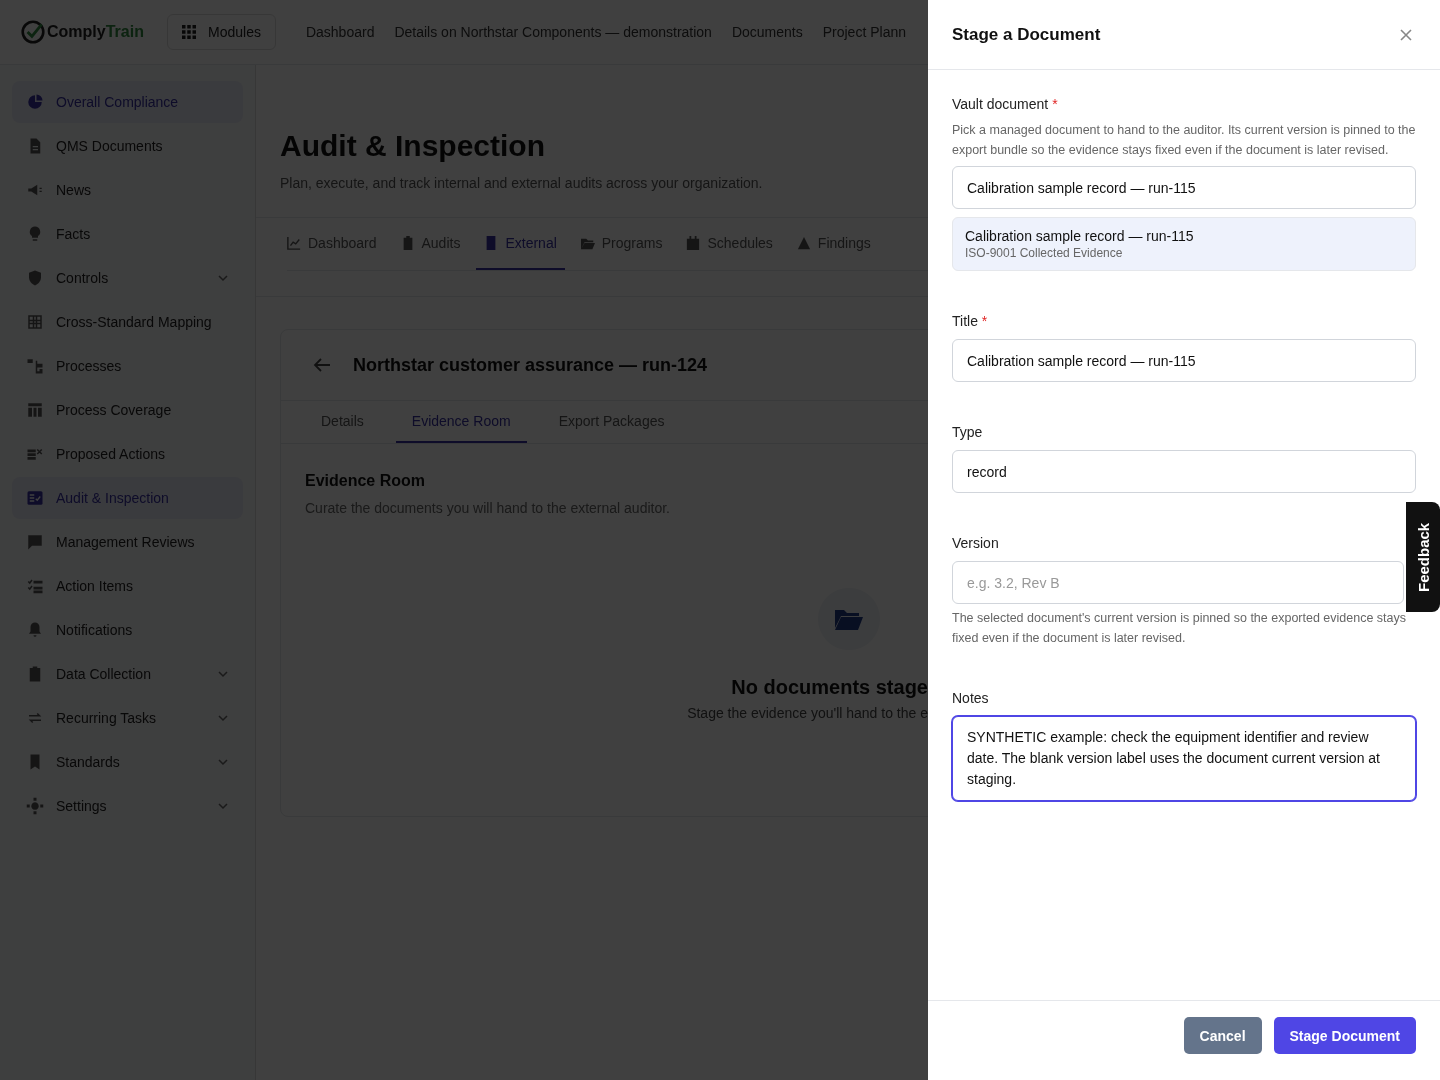  What do you see at coordinates (849, 619) in the screenshot?
I see `folder-icon` at bounding box center [849, 619].